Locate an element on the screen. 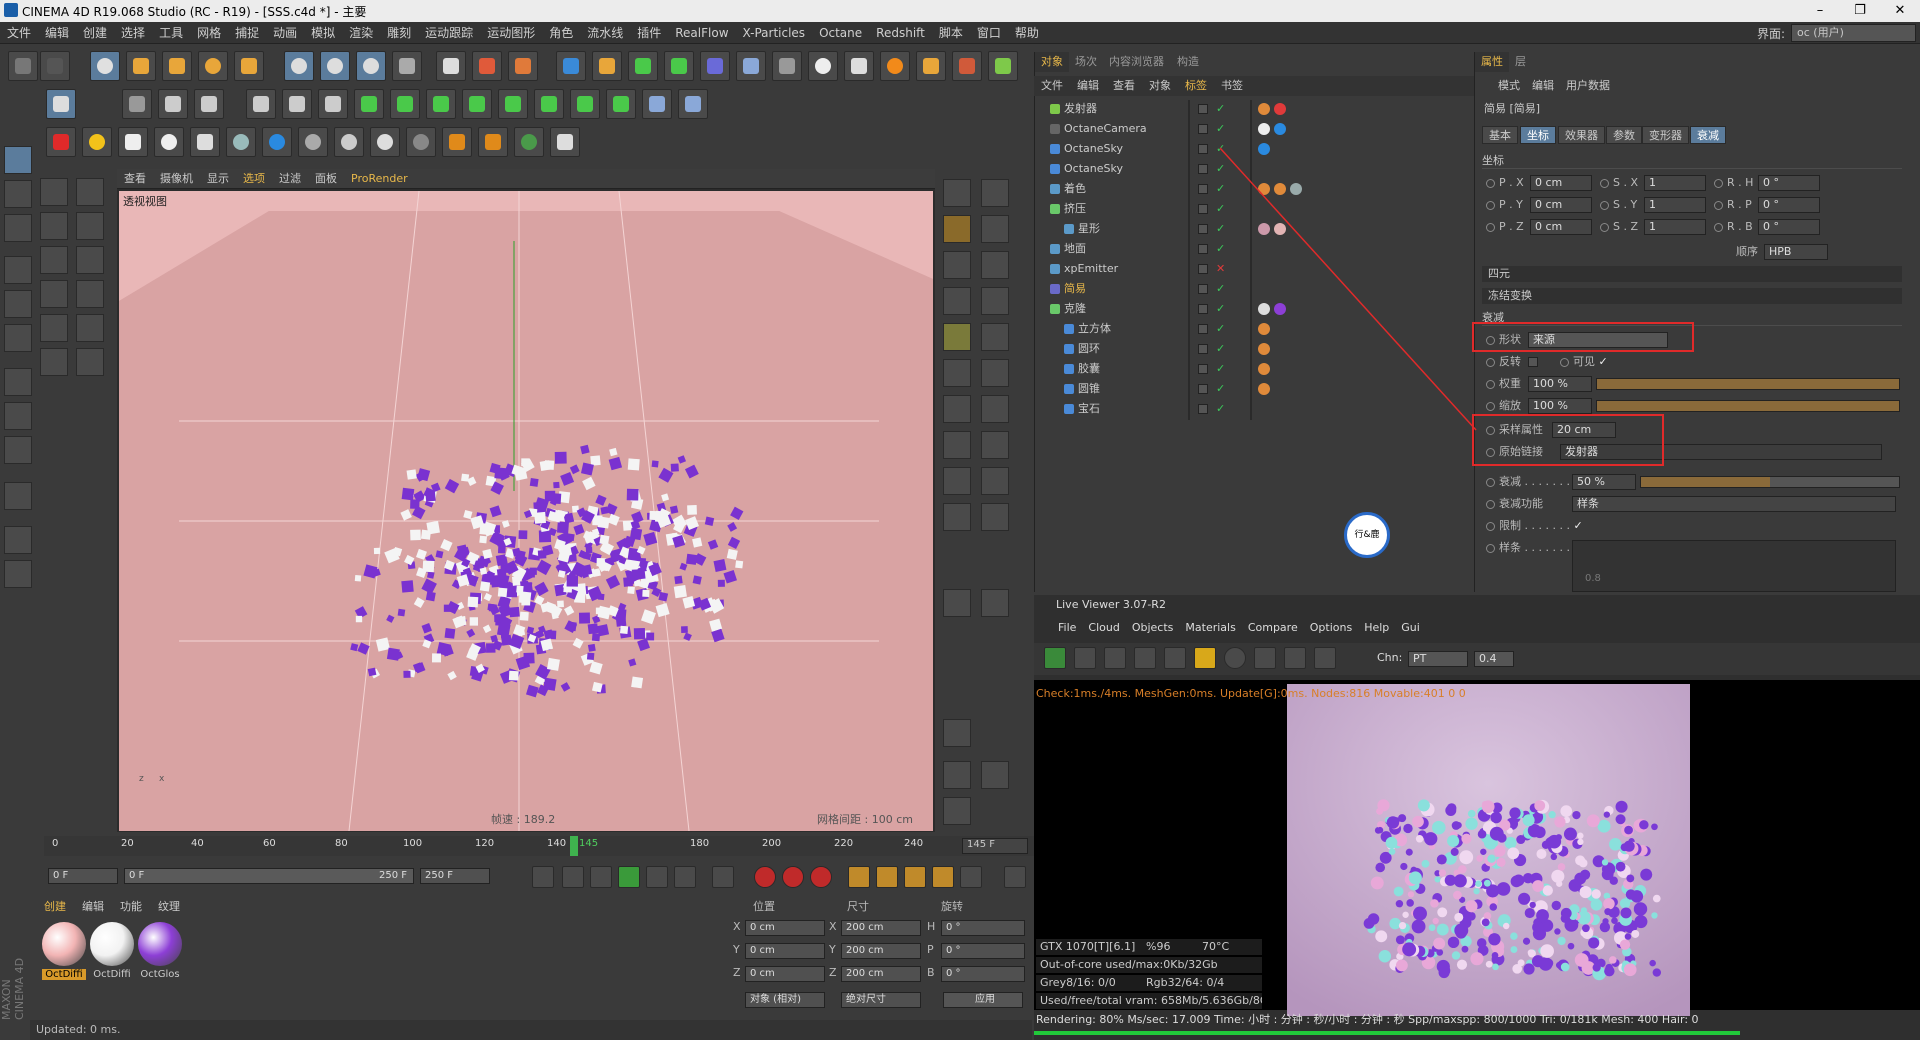  y-axis-icon is located at coordinates (335, 66).